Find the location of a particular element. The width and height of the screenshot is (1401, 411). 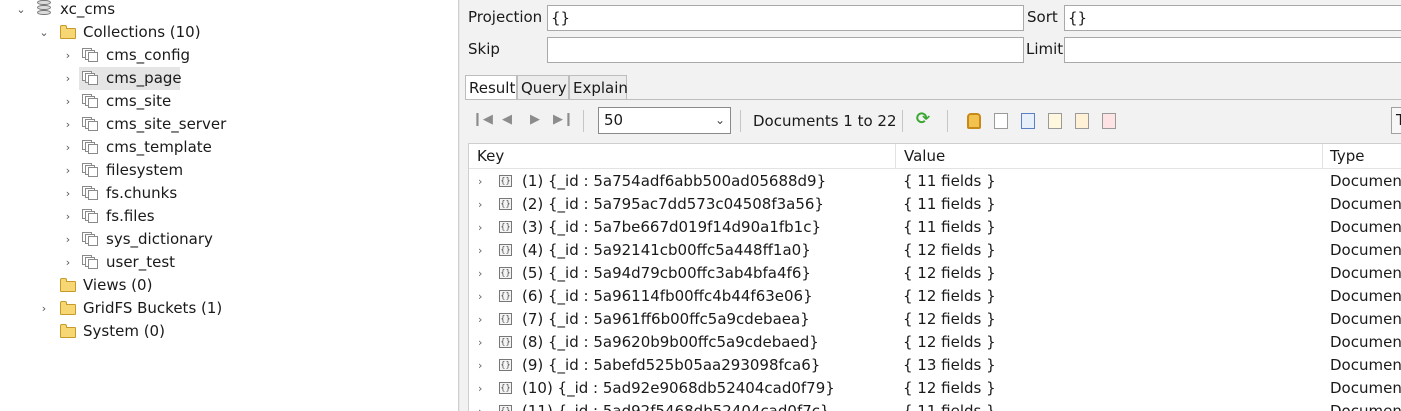

tree-collection-user-test: › user_test is located at coordinates (229, 262).